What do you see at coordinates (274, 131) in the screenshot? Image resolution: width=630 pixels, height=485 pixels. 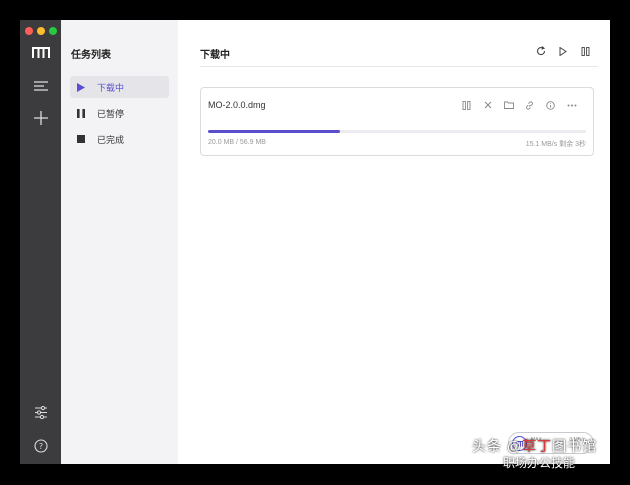 I see `progress-fill` at bounding box center [274, 131].